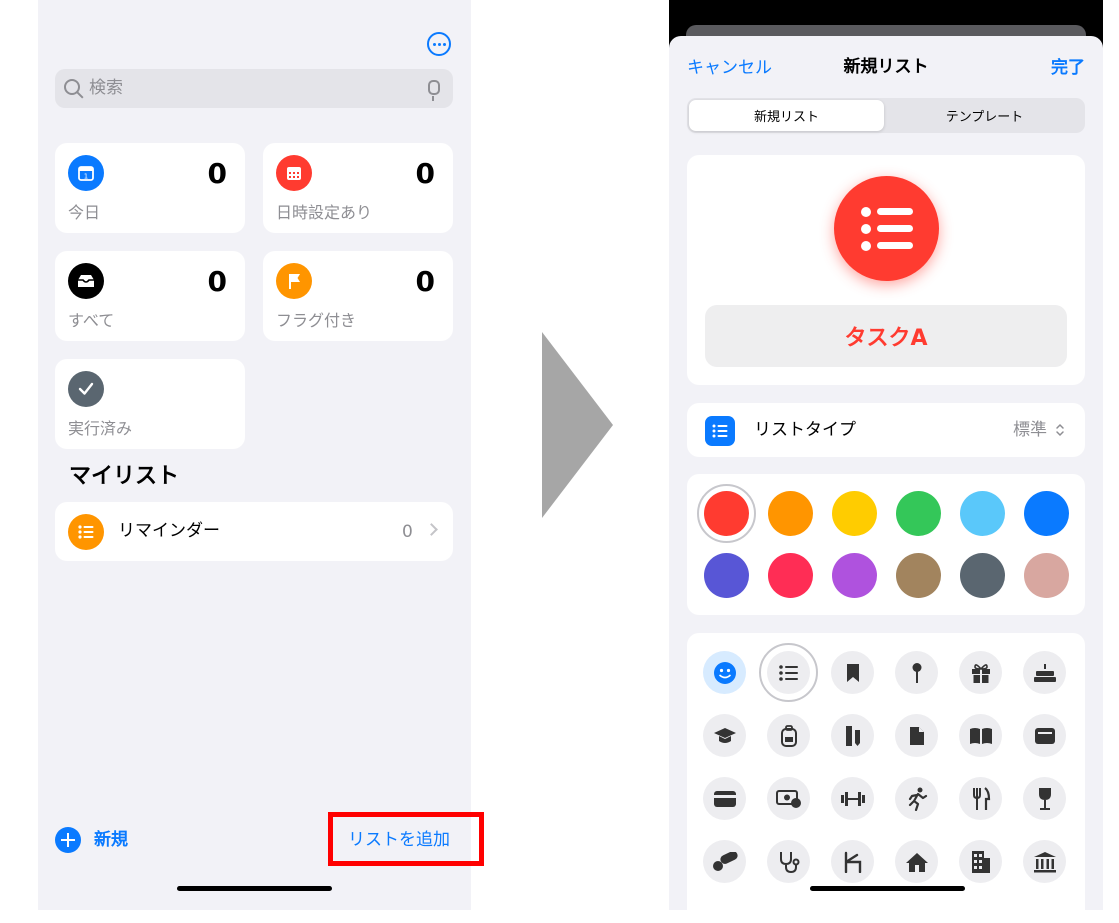 The width and height of the screenshot is (1119, 923). I want to click on backpack-icon, so click(788, 735).